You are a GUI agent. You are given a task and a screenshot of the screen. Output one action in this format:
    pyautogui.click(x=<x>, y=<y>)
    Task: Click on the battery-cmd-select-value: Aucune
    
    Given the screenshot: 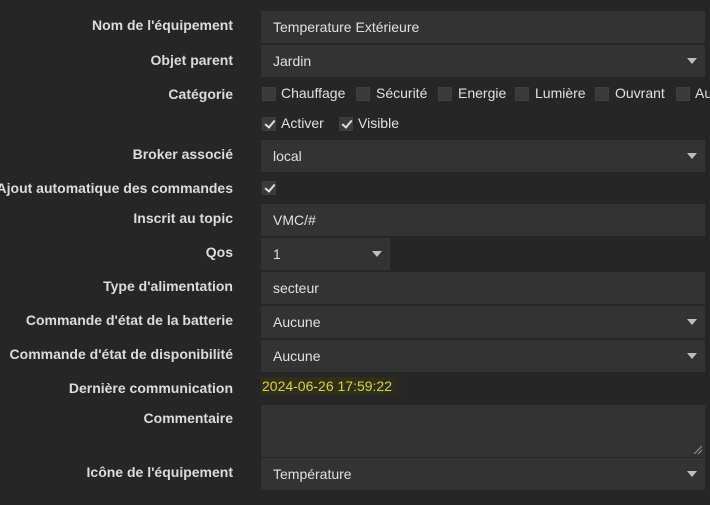 What is the action you would take?
    pyautogui.click(x=297, y=322)
    